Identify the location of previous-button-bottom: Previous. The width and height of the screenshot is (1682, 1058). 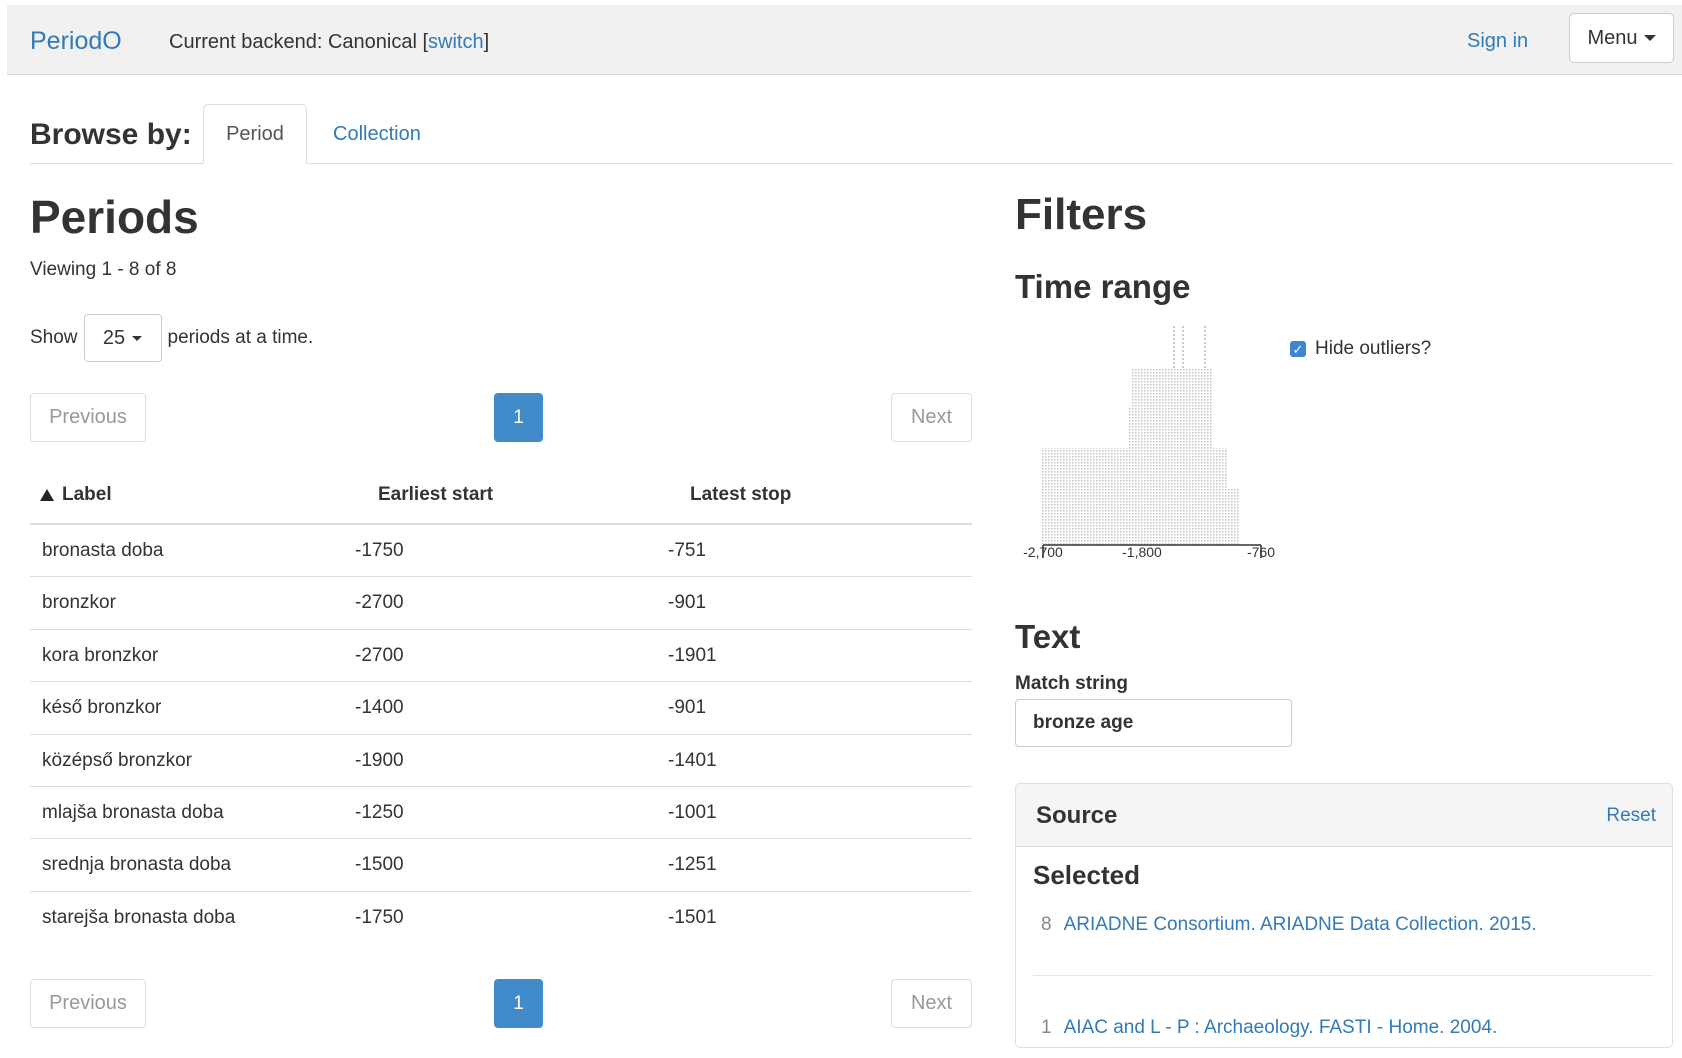
(88, 1003).